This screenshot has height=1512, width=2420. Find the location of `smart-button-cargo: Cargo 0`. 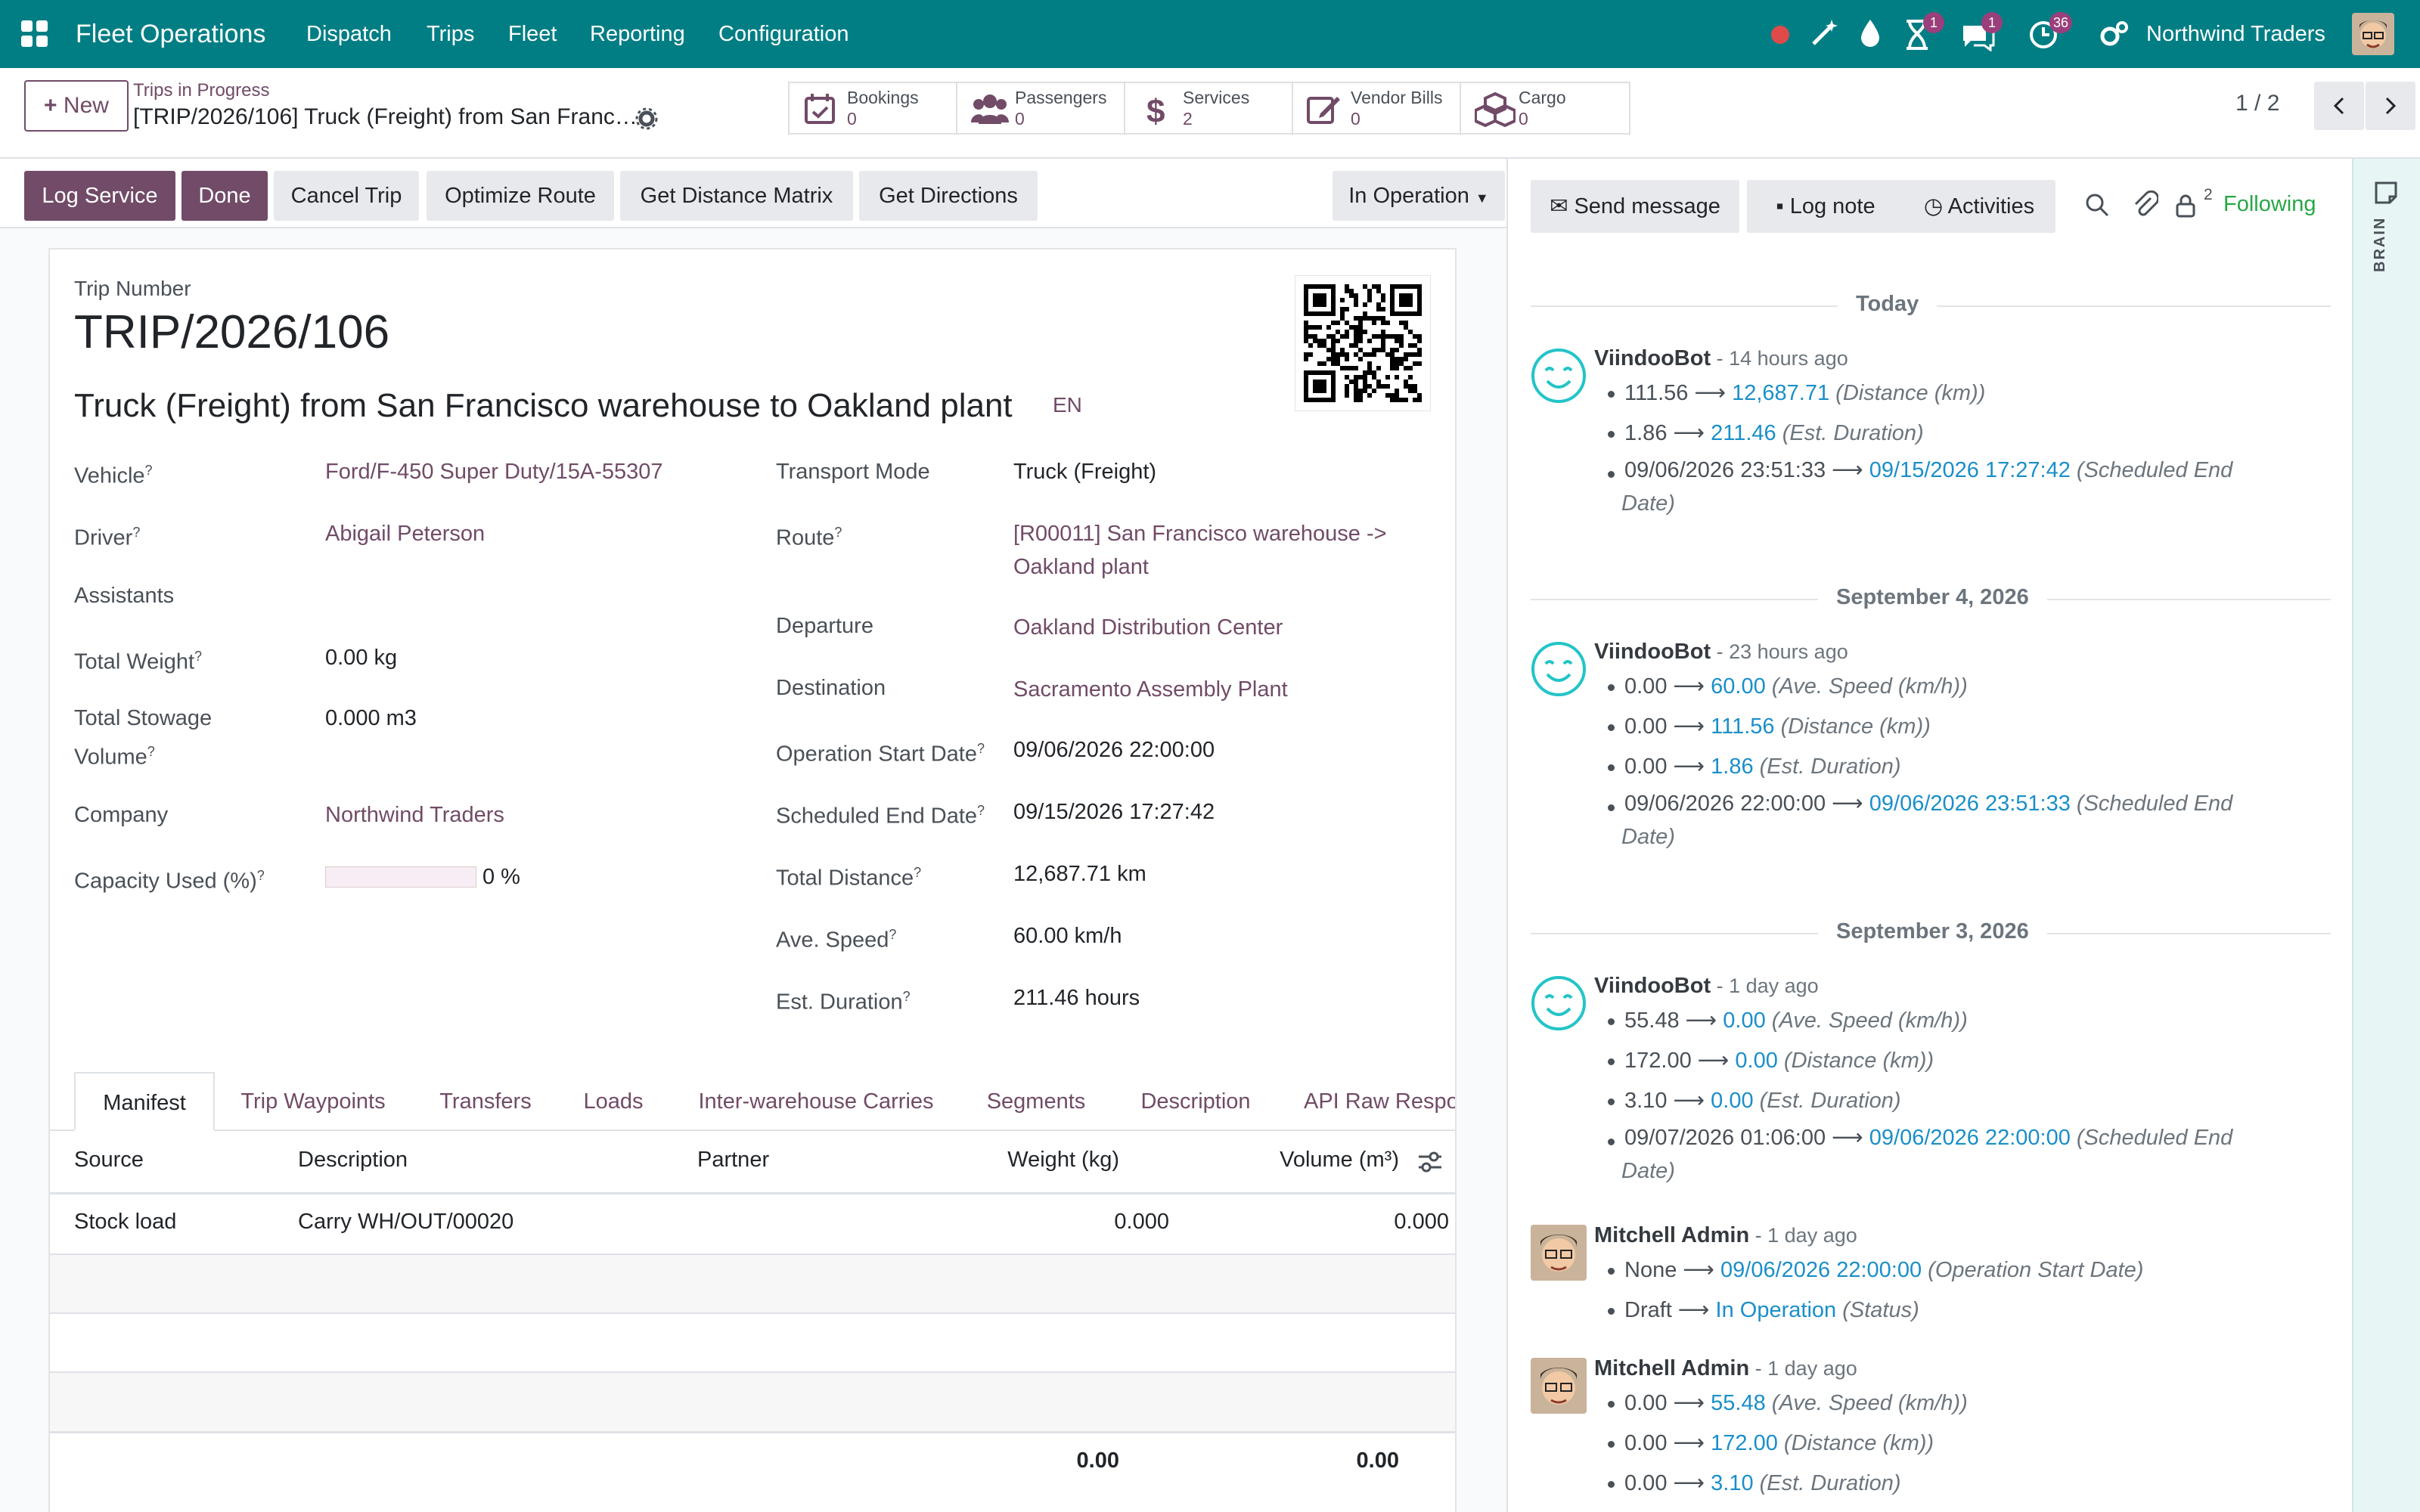

smart-button-cargo: Cargo 0 is located at coordinates (1545, 109).